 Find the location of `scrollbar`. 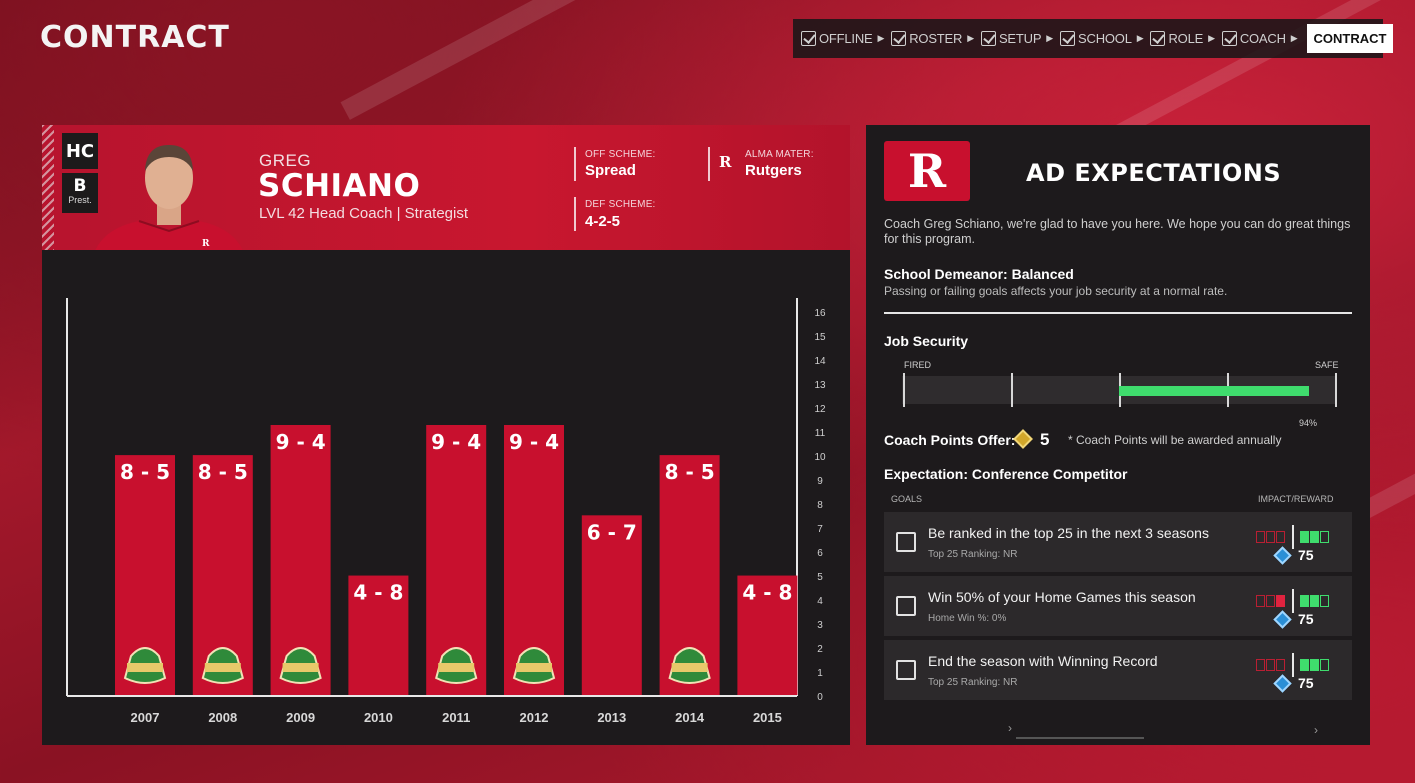

scrollbar is located at coordinates (1080, 738).